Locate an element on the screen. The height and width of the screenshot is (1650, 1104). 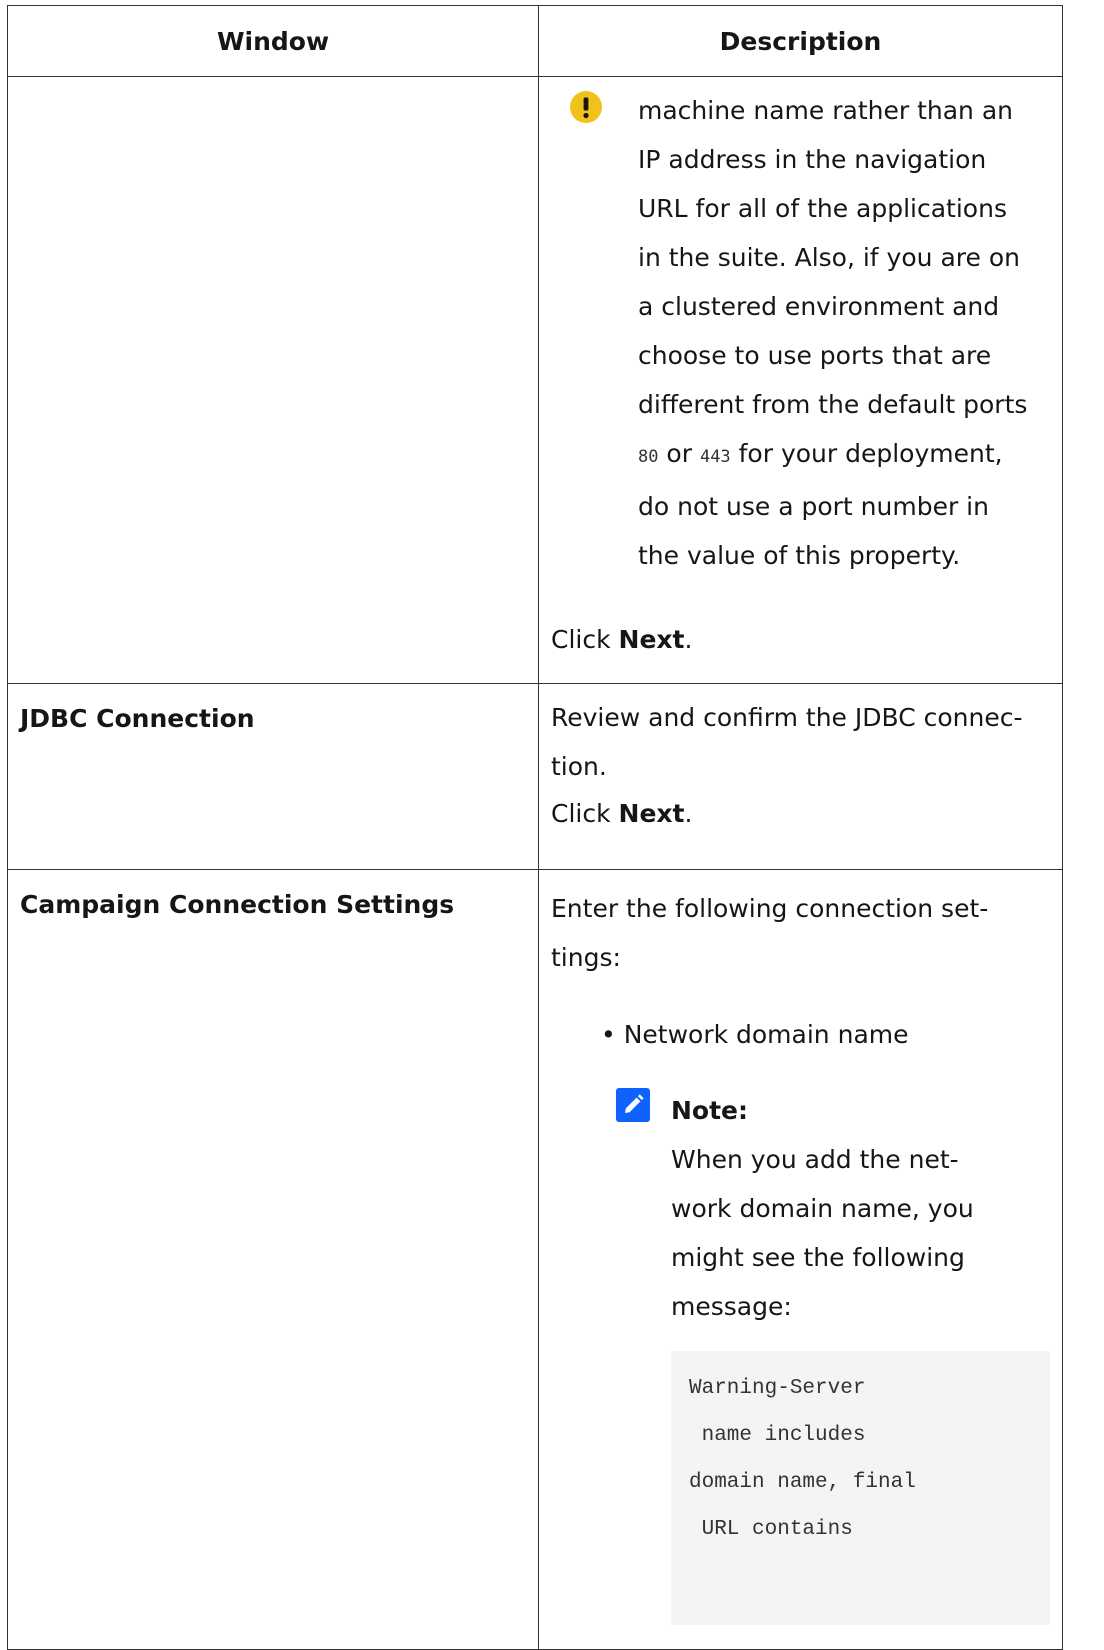
table-header-row: Window Description is located at coordinates (535, 41).